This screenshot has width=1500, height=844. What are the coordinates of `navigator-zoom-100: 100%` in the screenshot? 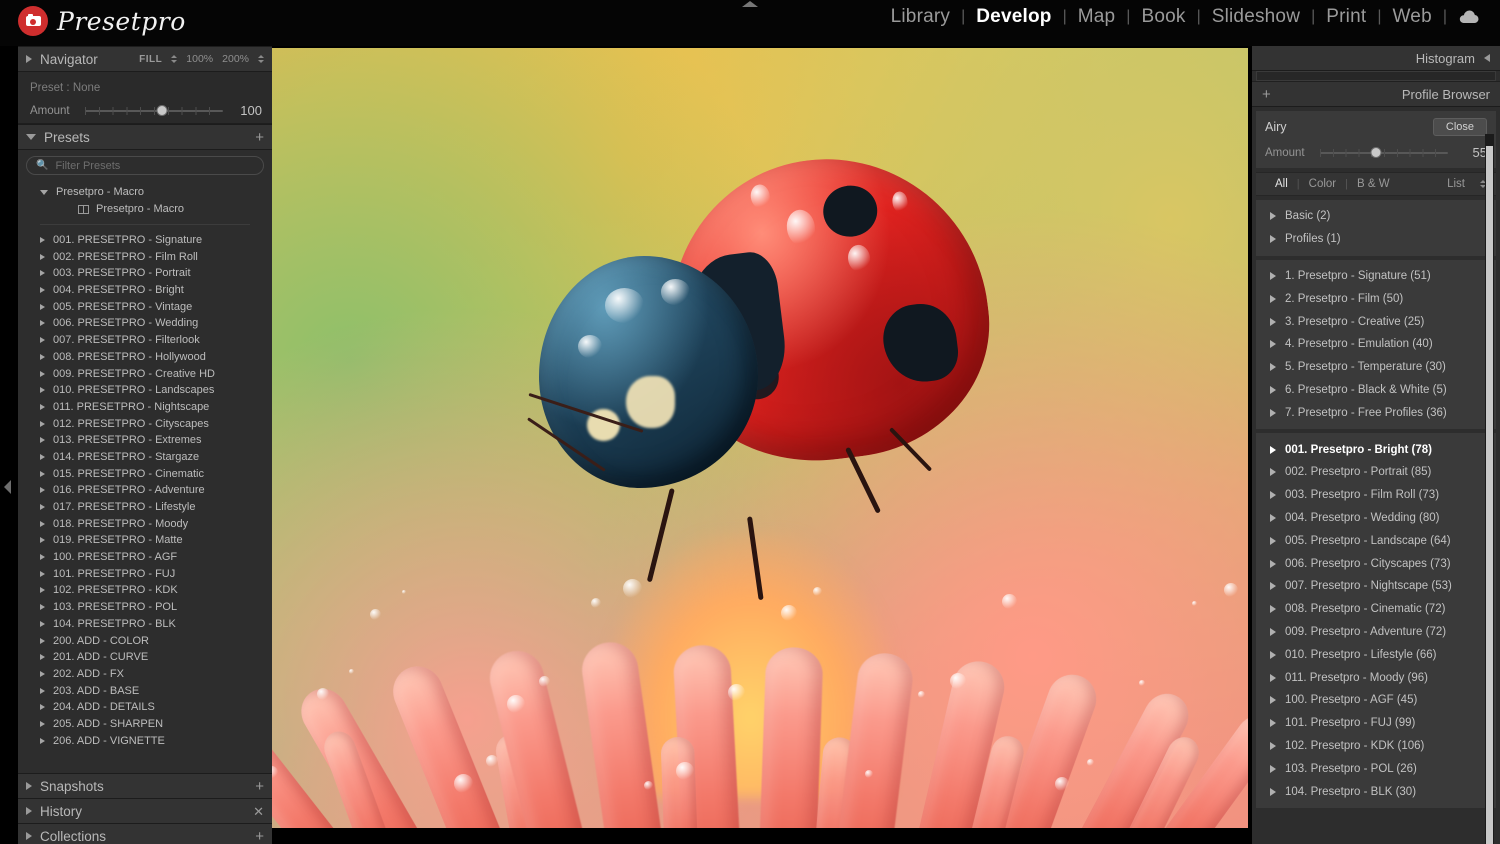 It's located at (199, 59).